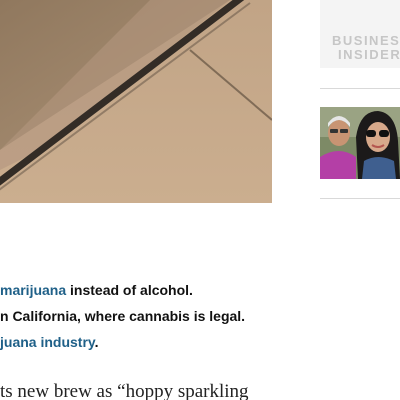  I want to click on key-point-3-text: ., so click(96, 342).